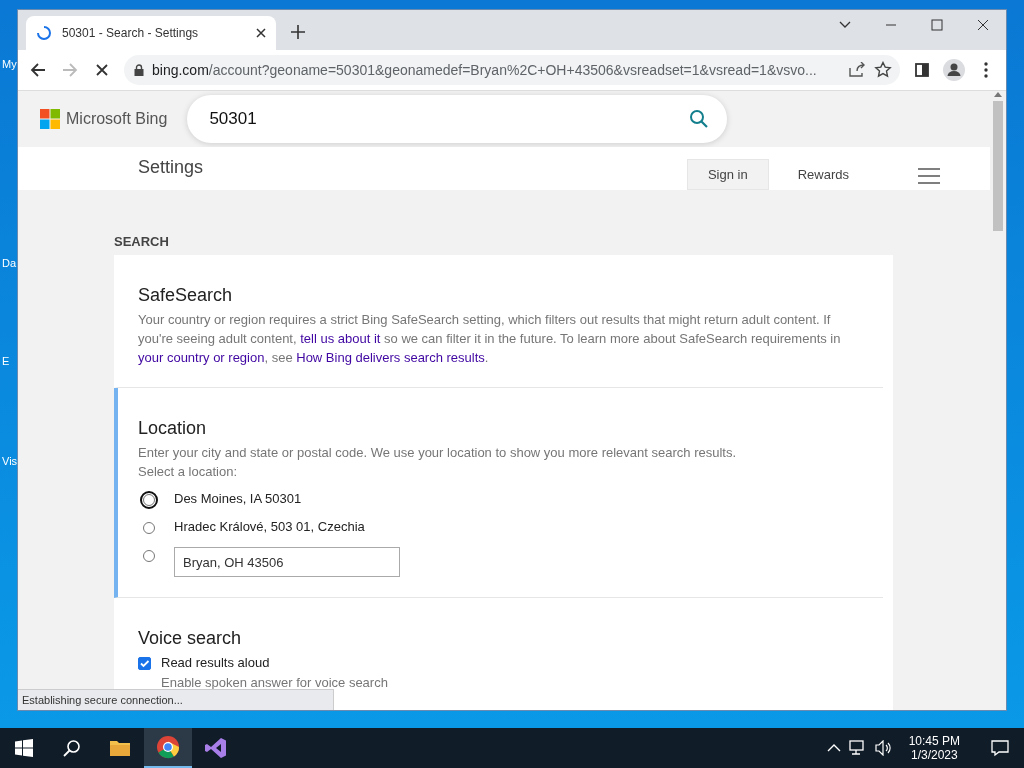 Image resolution: width=1024 pixels, height=768 pixels. What do you see at coordinates (9, 64) in the screenshot?
I see `desktop-icon-label: My` at bounding box center [9, 64].